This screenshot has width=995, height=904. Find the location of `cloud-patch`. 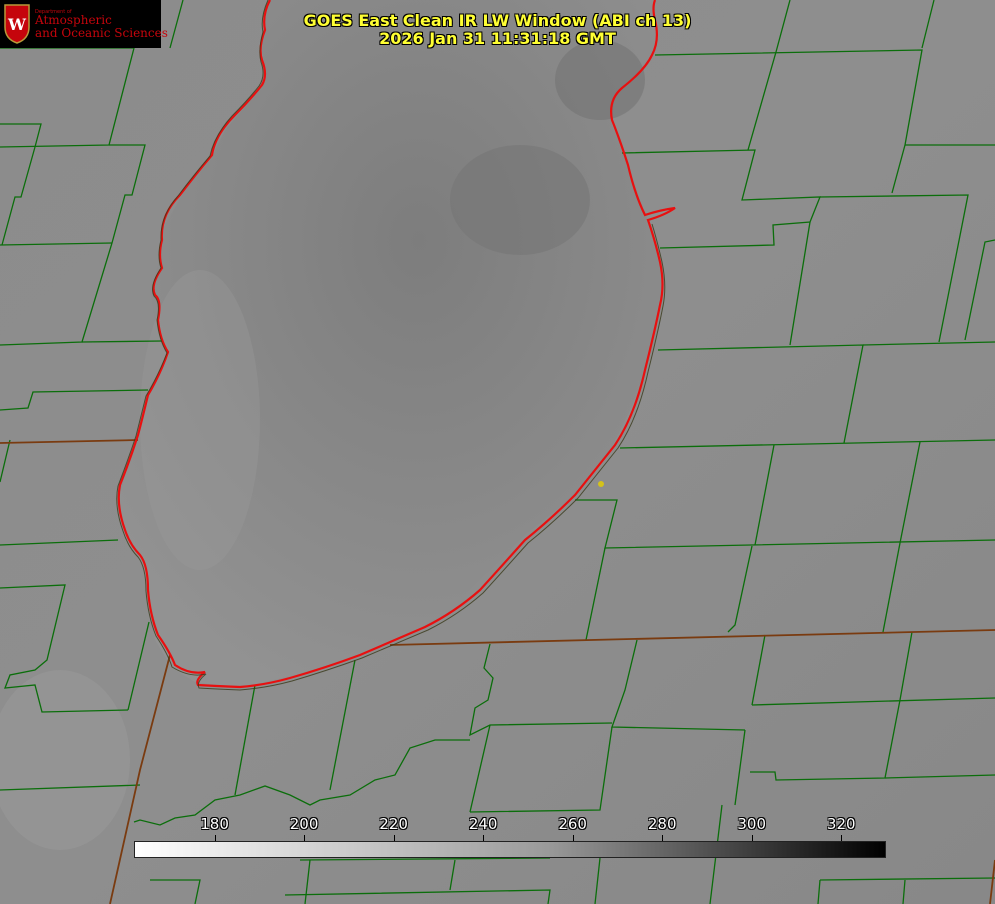

cloud-patch is located at coordinates (520, 200).